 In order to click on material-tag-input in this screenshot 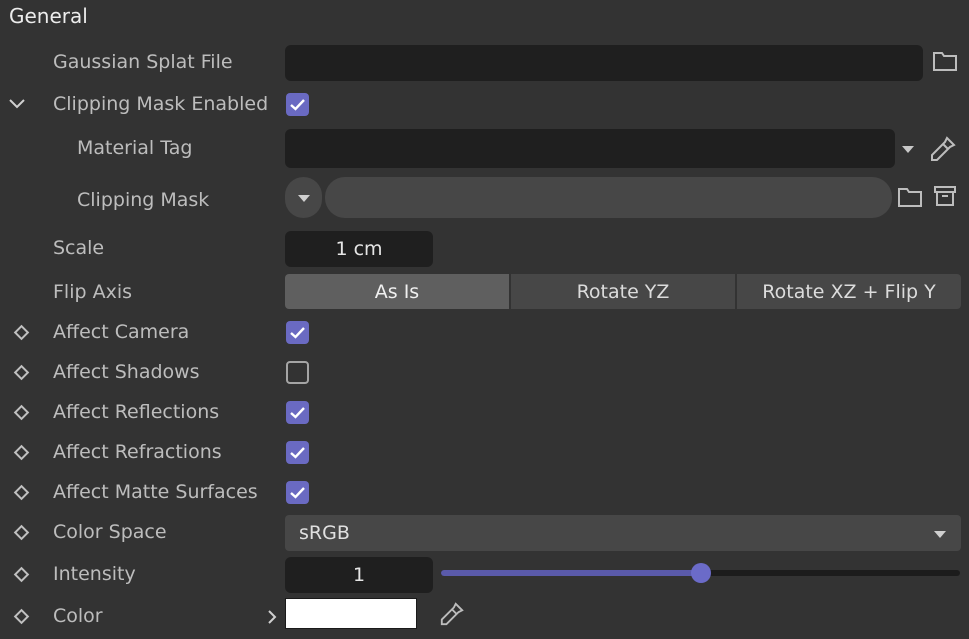, I will do `click(590, 148)`.